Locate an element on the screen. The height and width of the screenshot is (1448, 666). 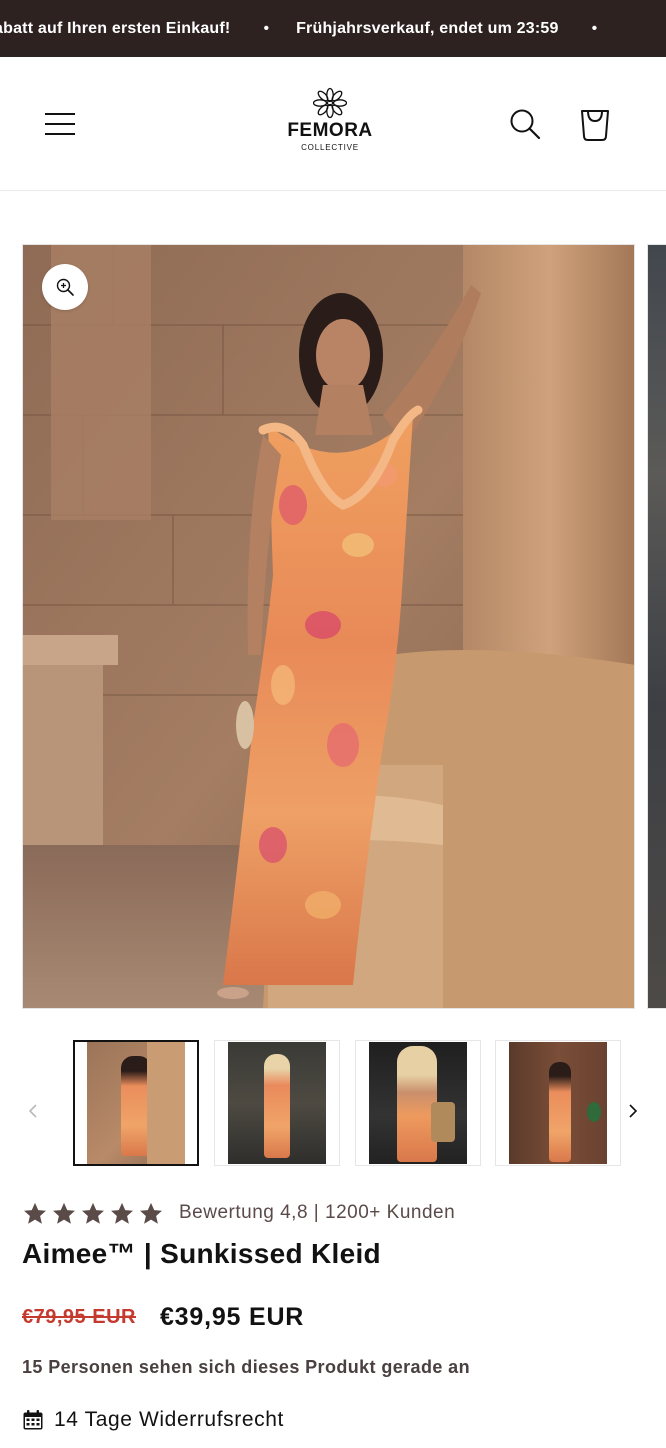
return-policy: 14 Tage Widerrufsrecht is located at coordinates (153, 1420).